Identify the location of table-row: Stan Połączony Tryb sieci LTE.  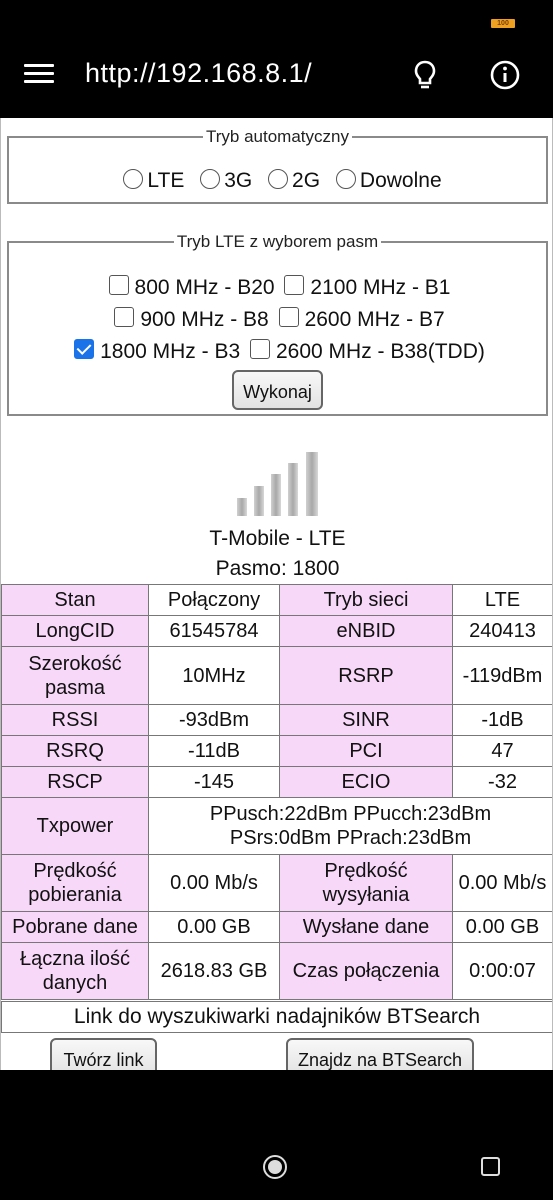
(276, 600).